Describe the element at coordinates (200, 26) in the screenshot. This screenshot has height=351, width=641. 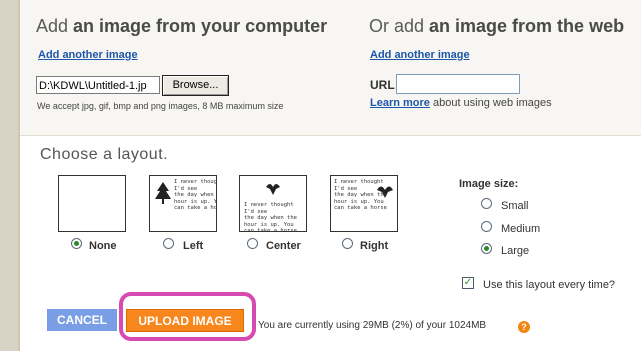
I see `computer-title-bold: an image from your computer` at that location.